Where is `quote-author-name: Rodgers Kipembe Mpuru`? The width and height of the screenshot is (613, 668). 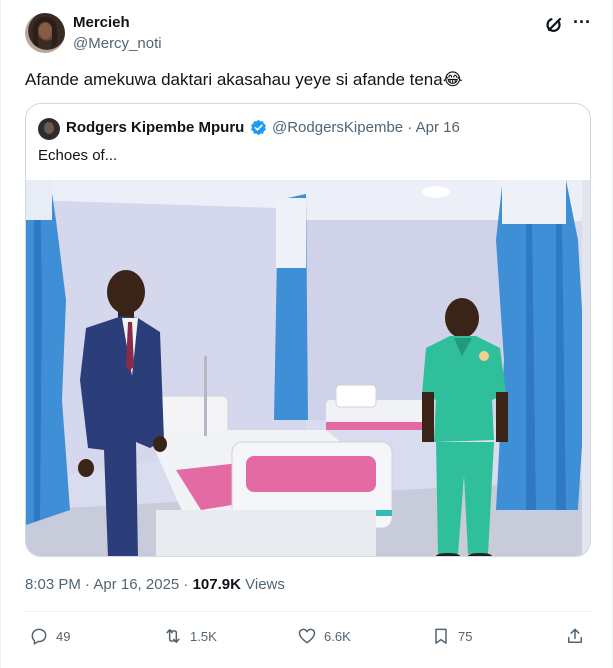 quote-author-name: Rodgers Kipembe Mpuru is located at coordinates (155, 127).